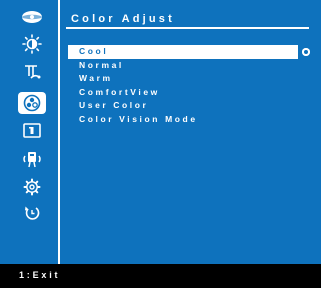  Describe the element at coordinates (187, 28) in the screenshot. I see `title-underline` at that location.